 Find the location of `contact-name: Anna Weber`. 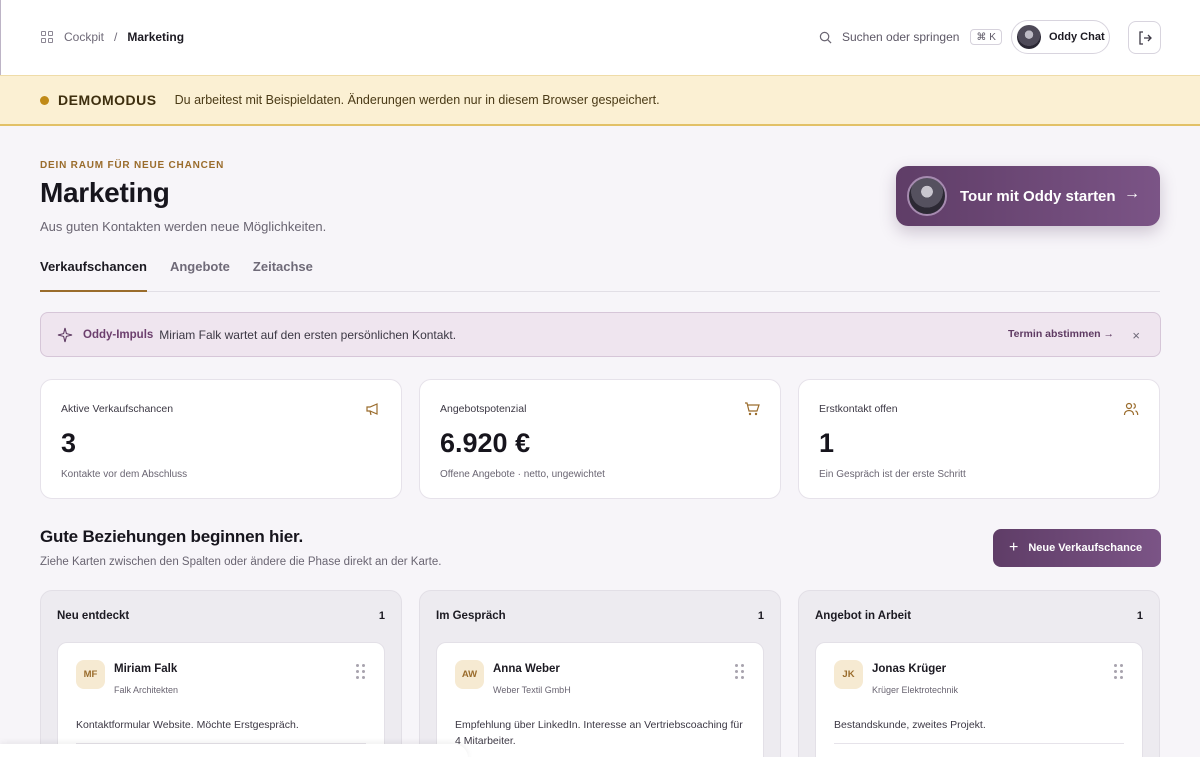

contact-name: Anna Weber is located at coordinates (526, 669).